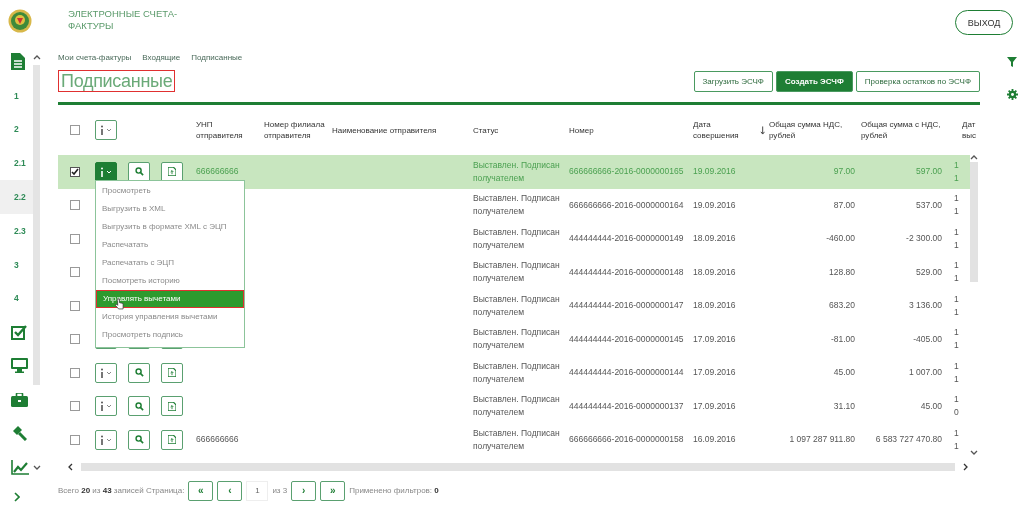  I want to click on sidebar-item: 2, so click(16, 129).